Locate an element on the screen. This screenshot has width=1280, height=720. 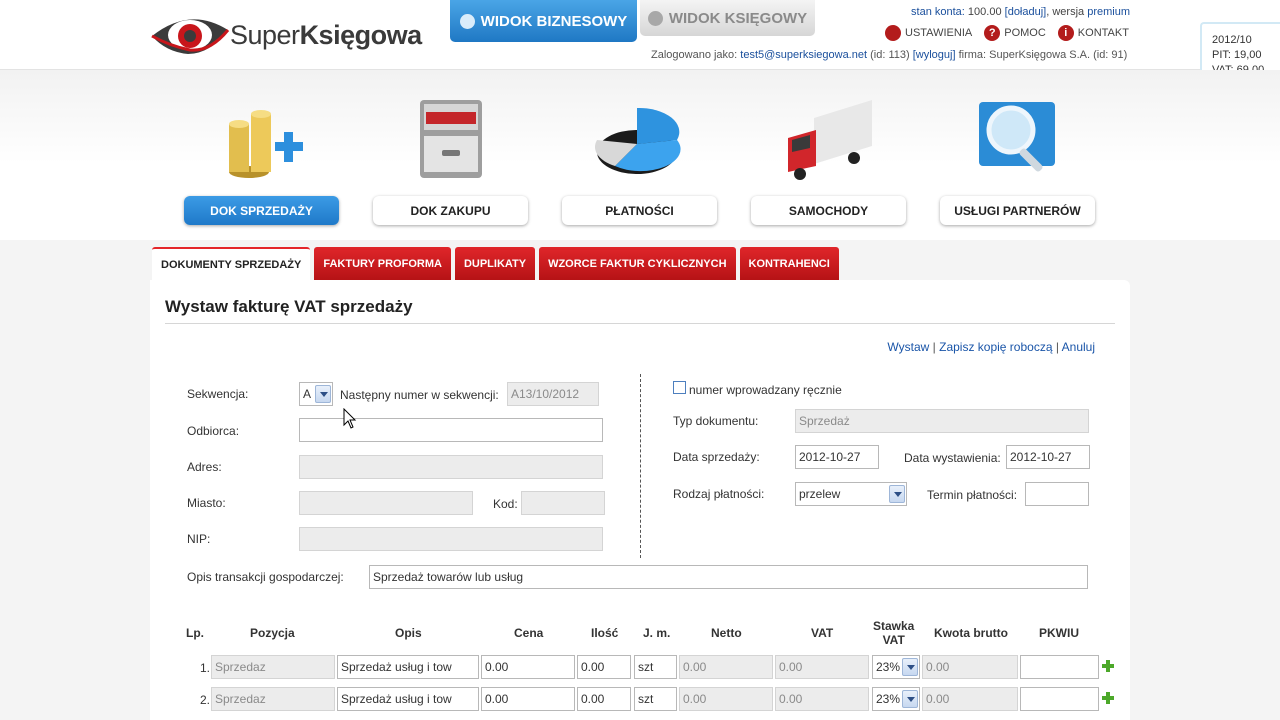
tab-contractors: KONTRAHENCI is located at coordinates (789, 264).